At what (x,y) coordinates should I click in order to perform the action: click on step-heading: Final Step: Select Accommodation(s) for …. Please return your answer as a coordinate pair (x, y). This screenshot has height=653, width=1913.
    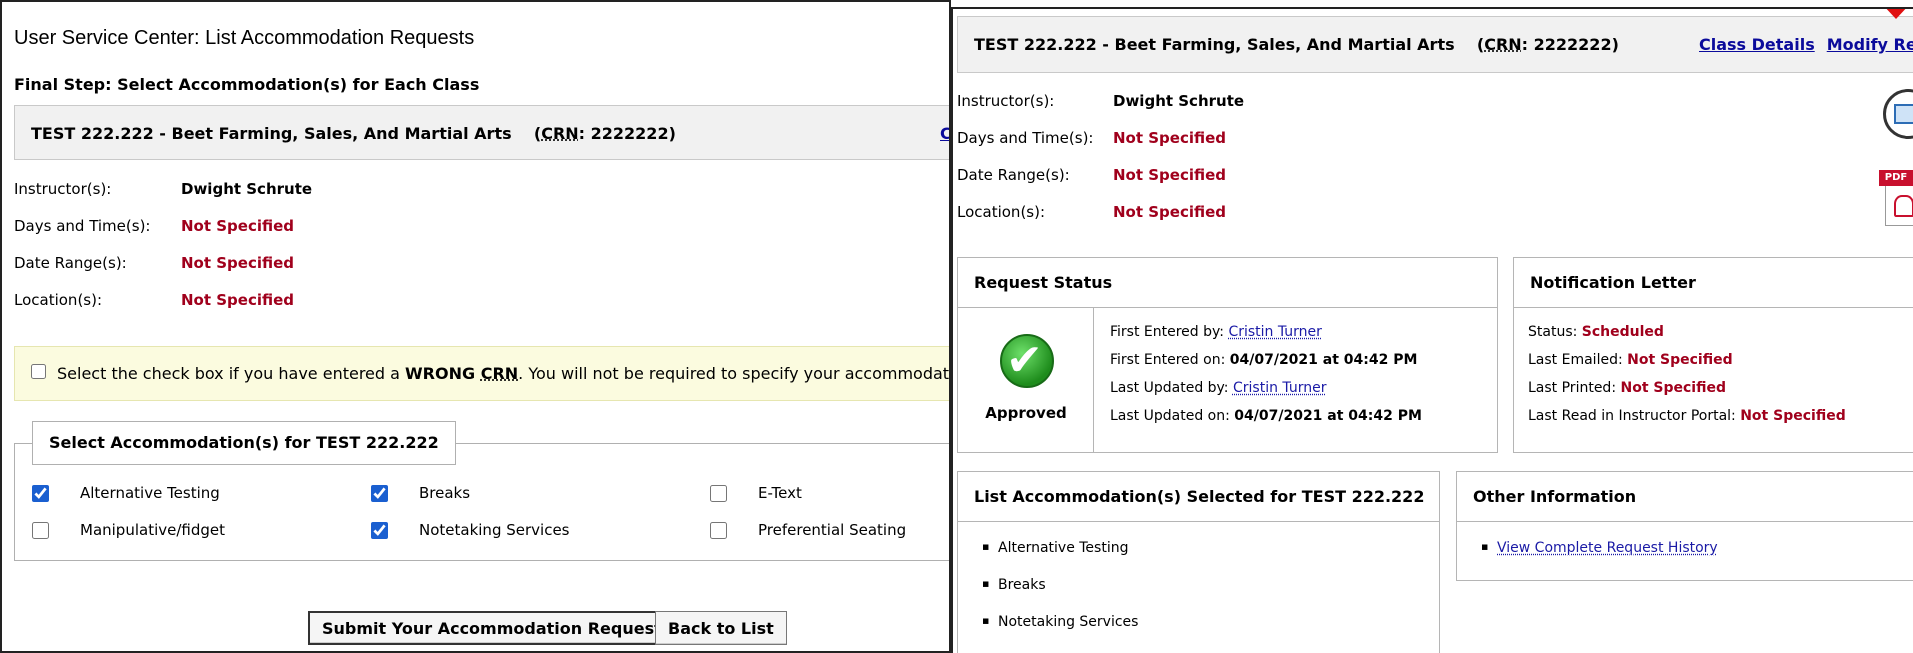
    Looking at the image, I should click on (247, 84).